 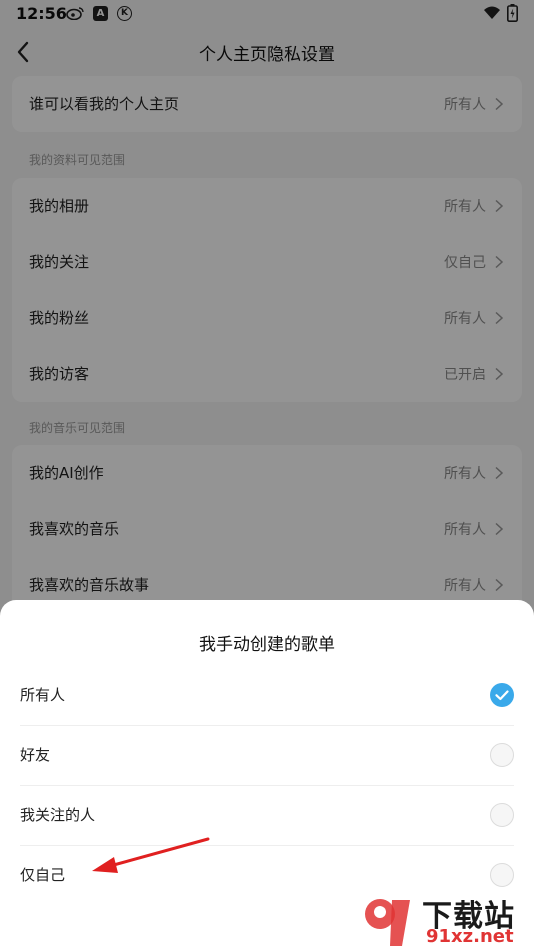 I want to click on watermark-url: 91xz.net, so click(x=470, y=936).